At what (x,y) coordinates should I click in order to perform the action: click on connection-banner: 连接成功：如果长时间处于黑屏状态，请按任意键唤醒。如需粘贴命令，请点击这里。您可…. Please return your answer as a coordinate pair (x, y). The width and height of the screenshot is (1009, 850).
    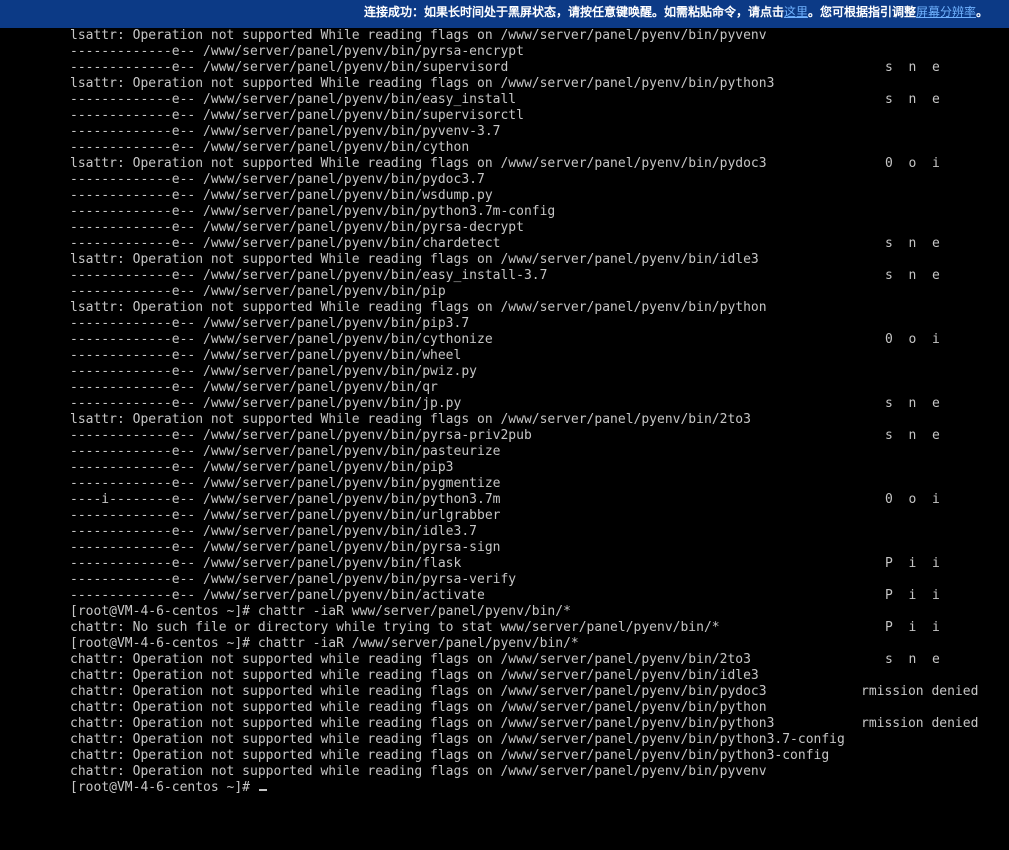
    Looking at the image, I should click on (504, 14).